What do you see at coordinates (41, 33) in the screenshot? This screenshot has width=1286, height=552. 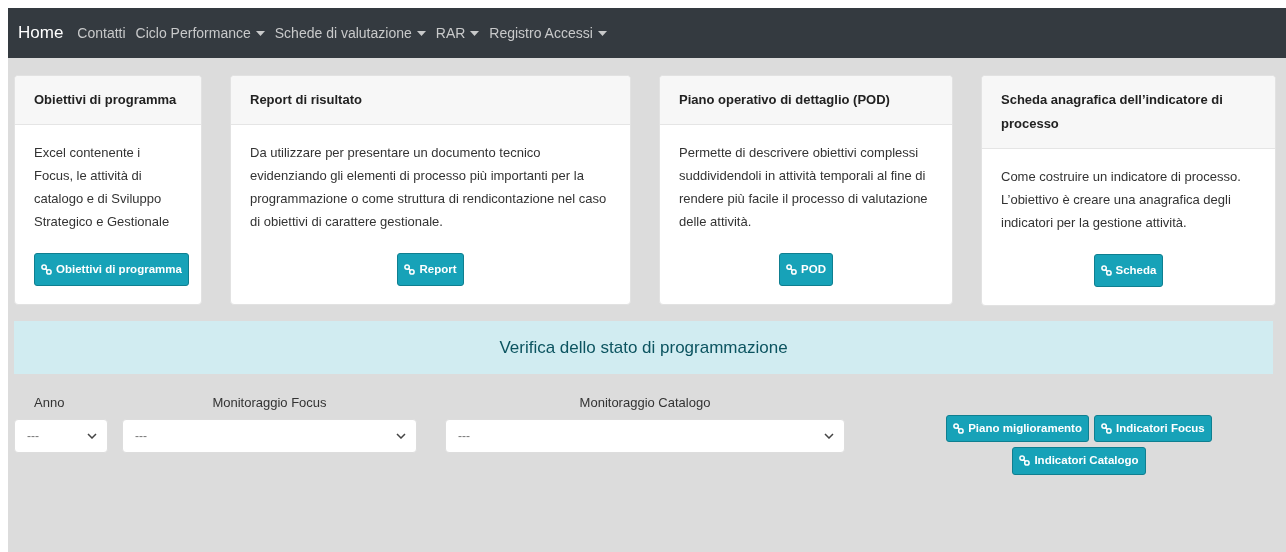 I see `brand-link: Home` at bounding box center [41, 33].